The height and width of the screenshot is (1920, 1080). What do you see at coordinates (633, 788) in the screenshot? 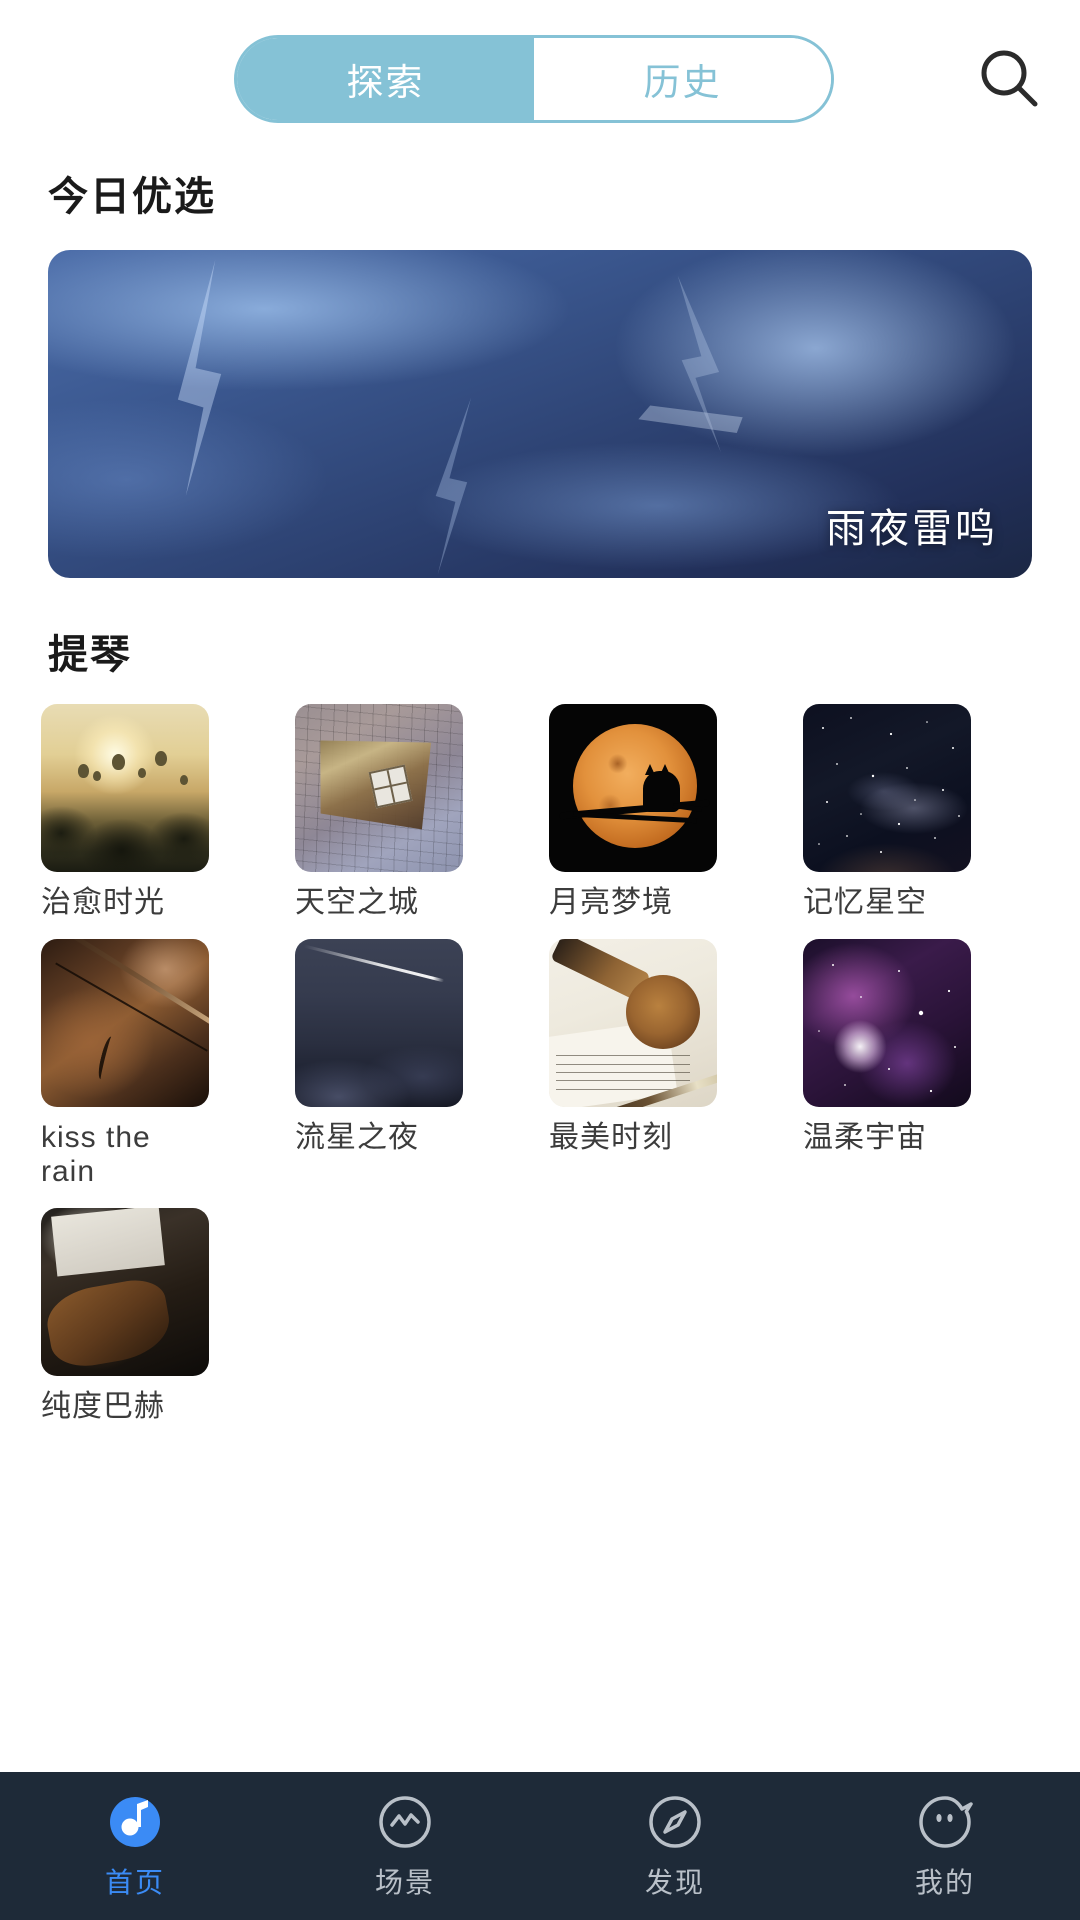
I see `thumbnail-moon-cat` at bounding box center [633, 788].